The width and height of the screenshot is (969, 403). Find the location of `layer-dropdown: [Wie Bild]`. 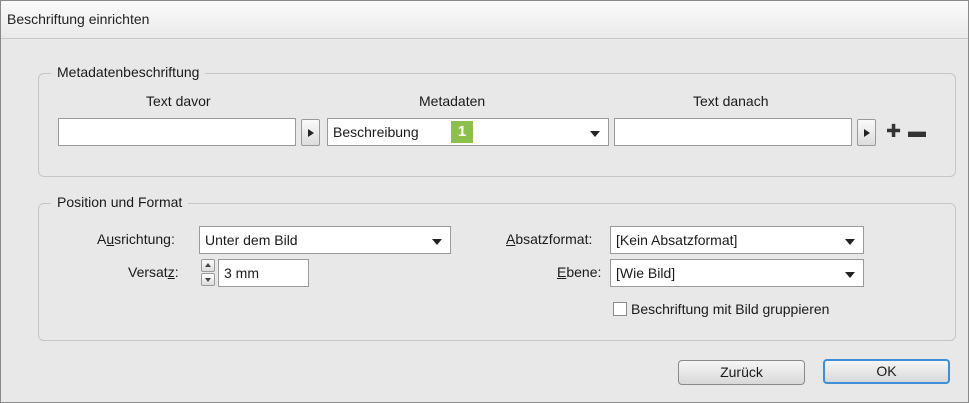

layer-dropdown: [Wie Bild] is located at coordinates (737, 273).